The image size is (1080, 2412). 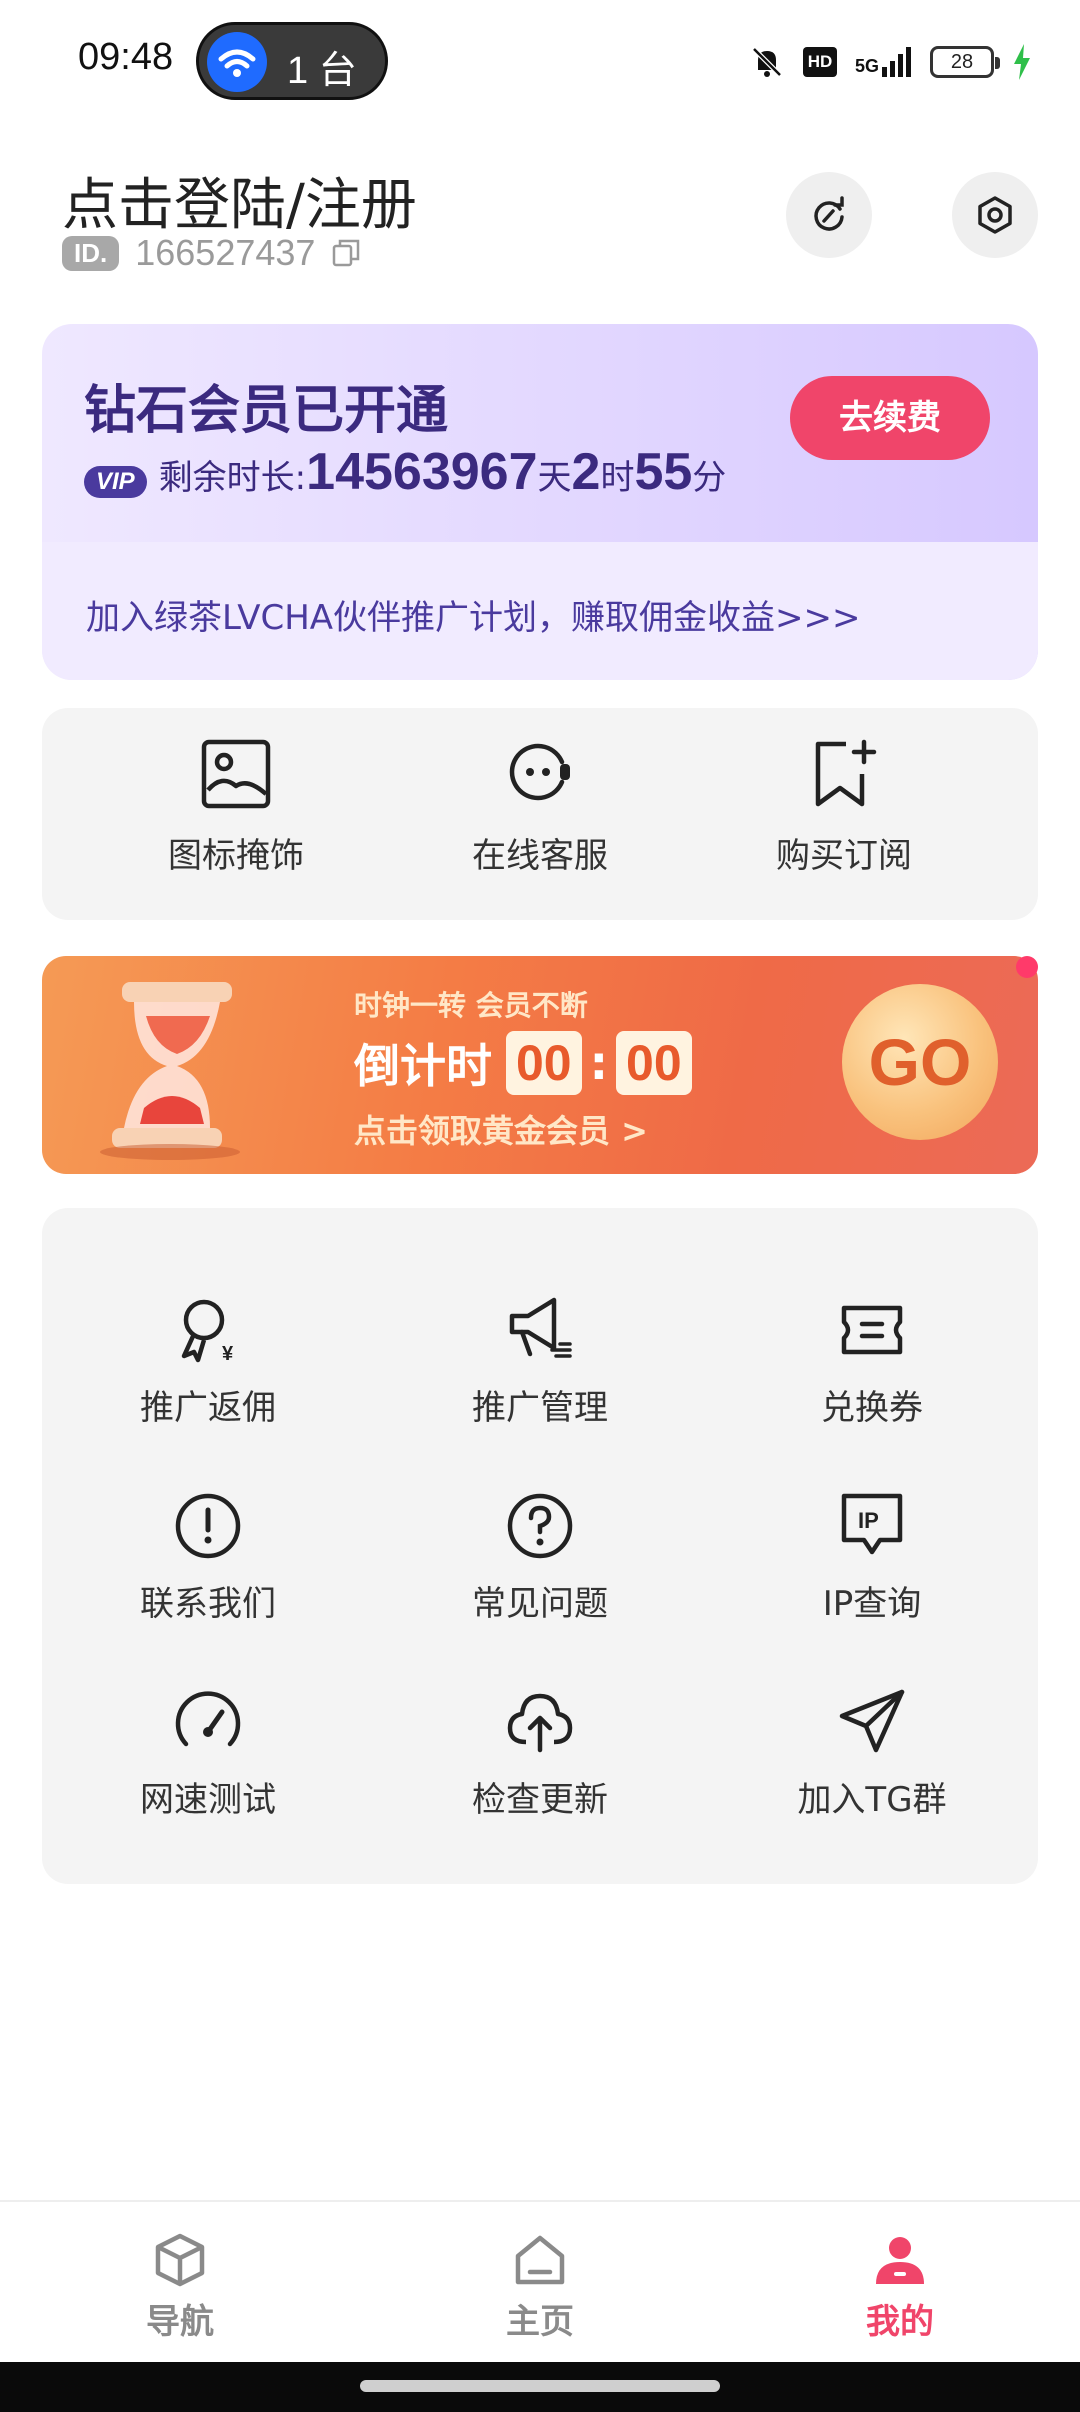 What do you see at coordinates (540, 1800) in the screenshot?
I see `menu-item-label: 检查更新` at bounding box center [540, 1800].